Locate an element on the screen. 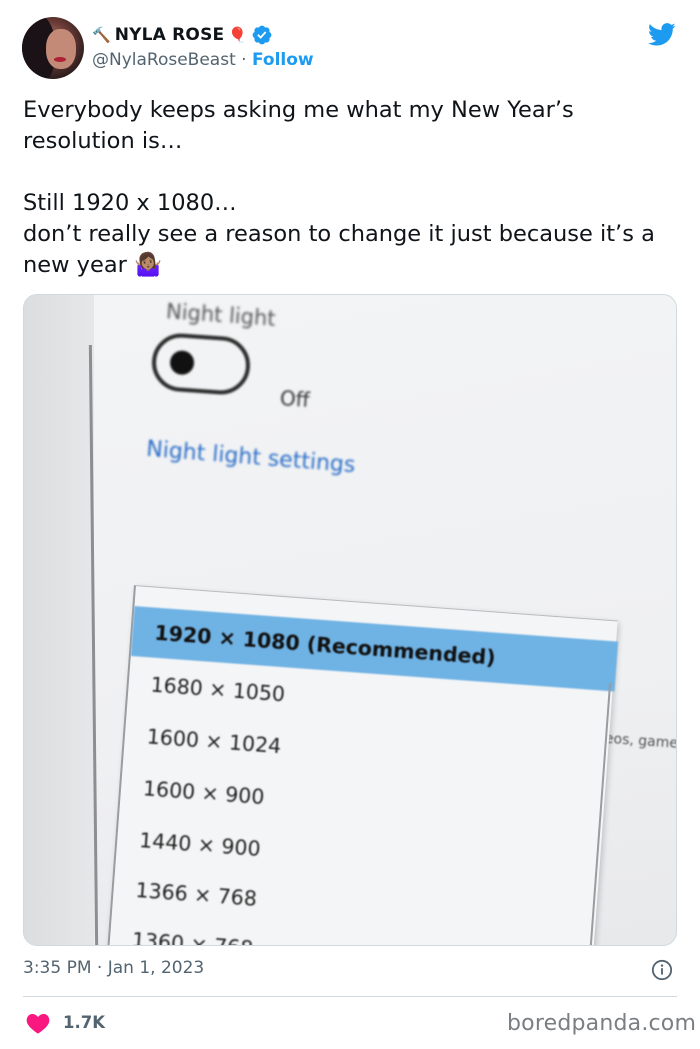  night-light-toggle is located at coordinates (201, 364).